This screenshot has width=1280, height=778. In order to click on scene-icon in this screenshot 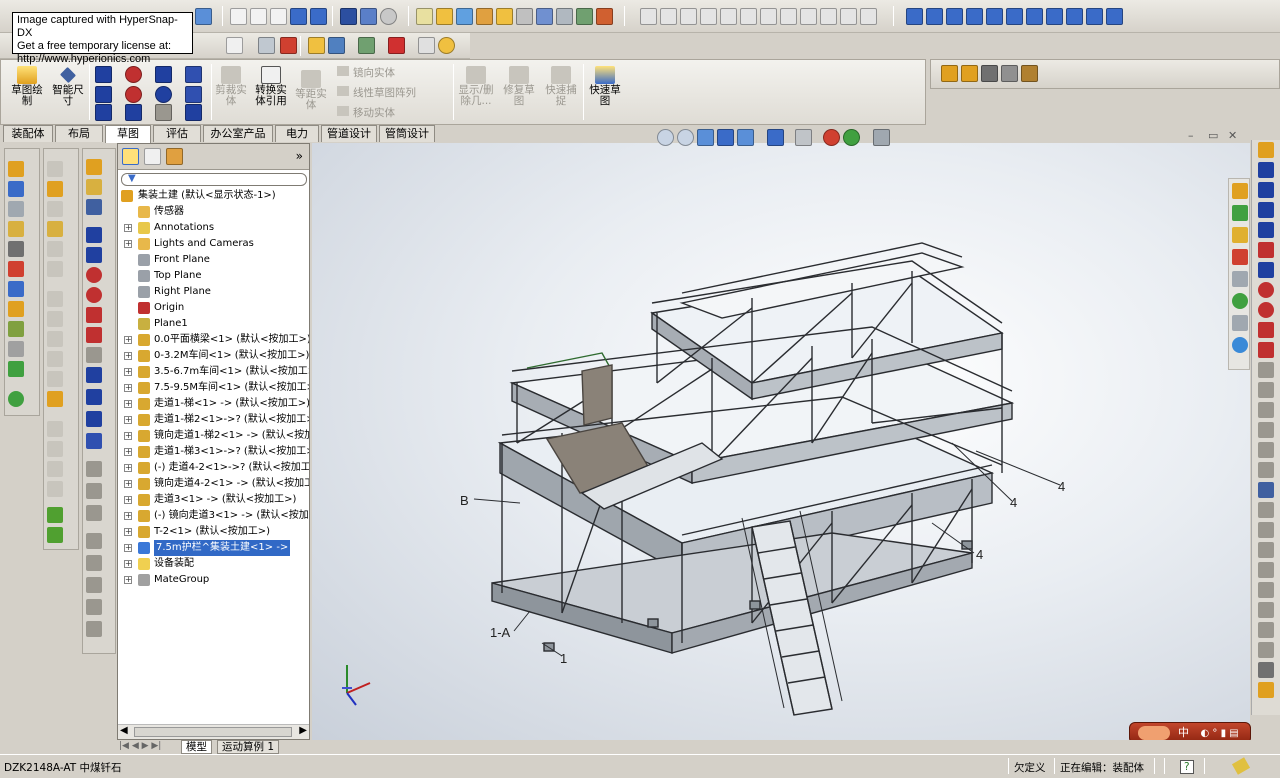, I will do `click(388, 16)`.